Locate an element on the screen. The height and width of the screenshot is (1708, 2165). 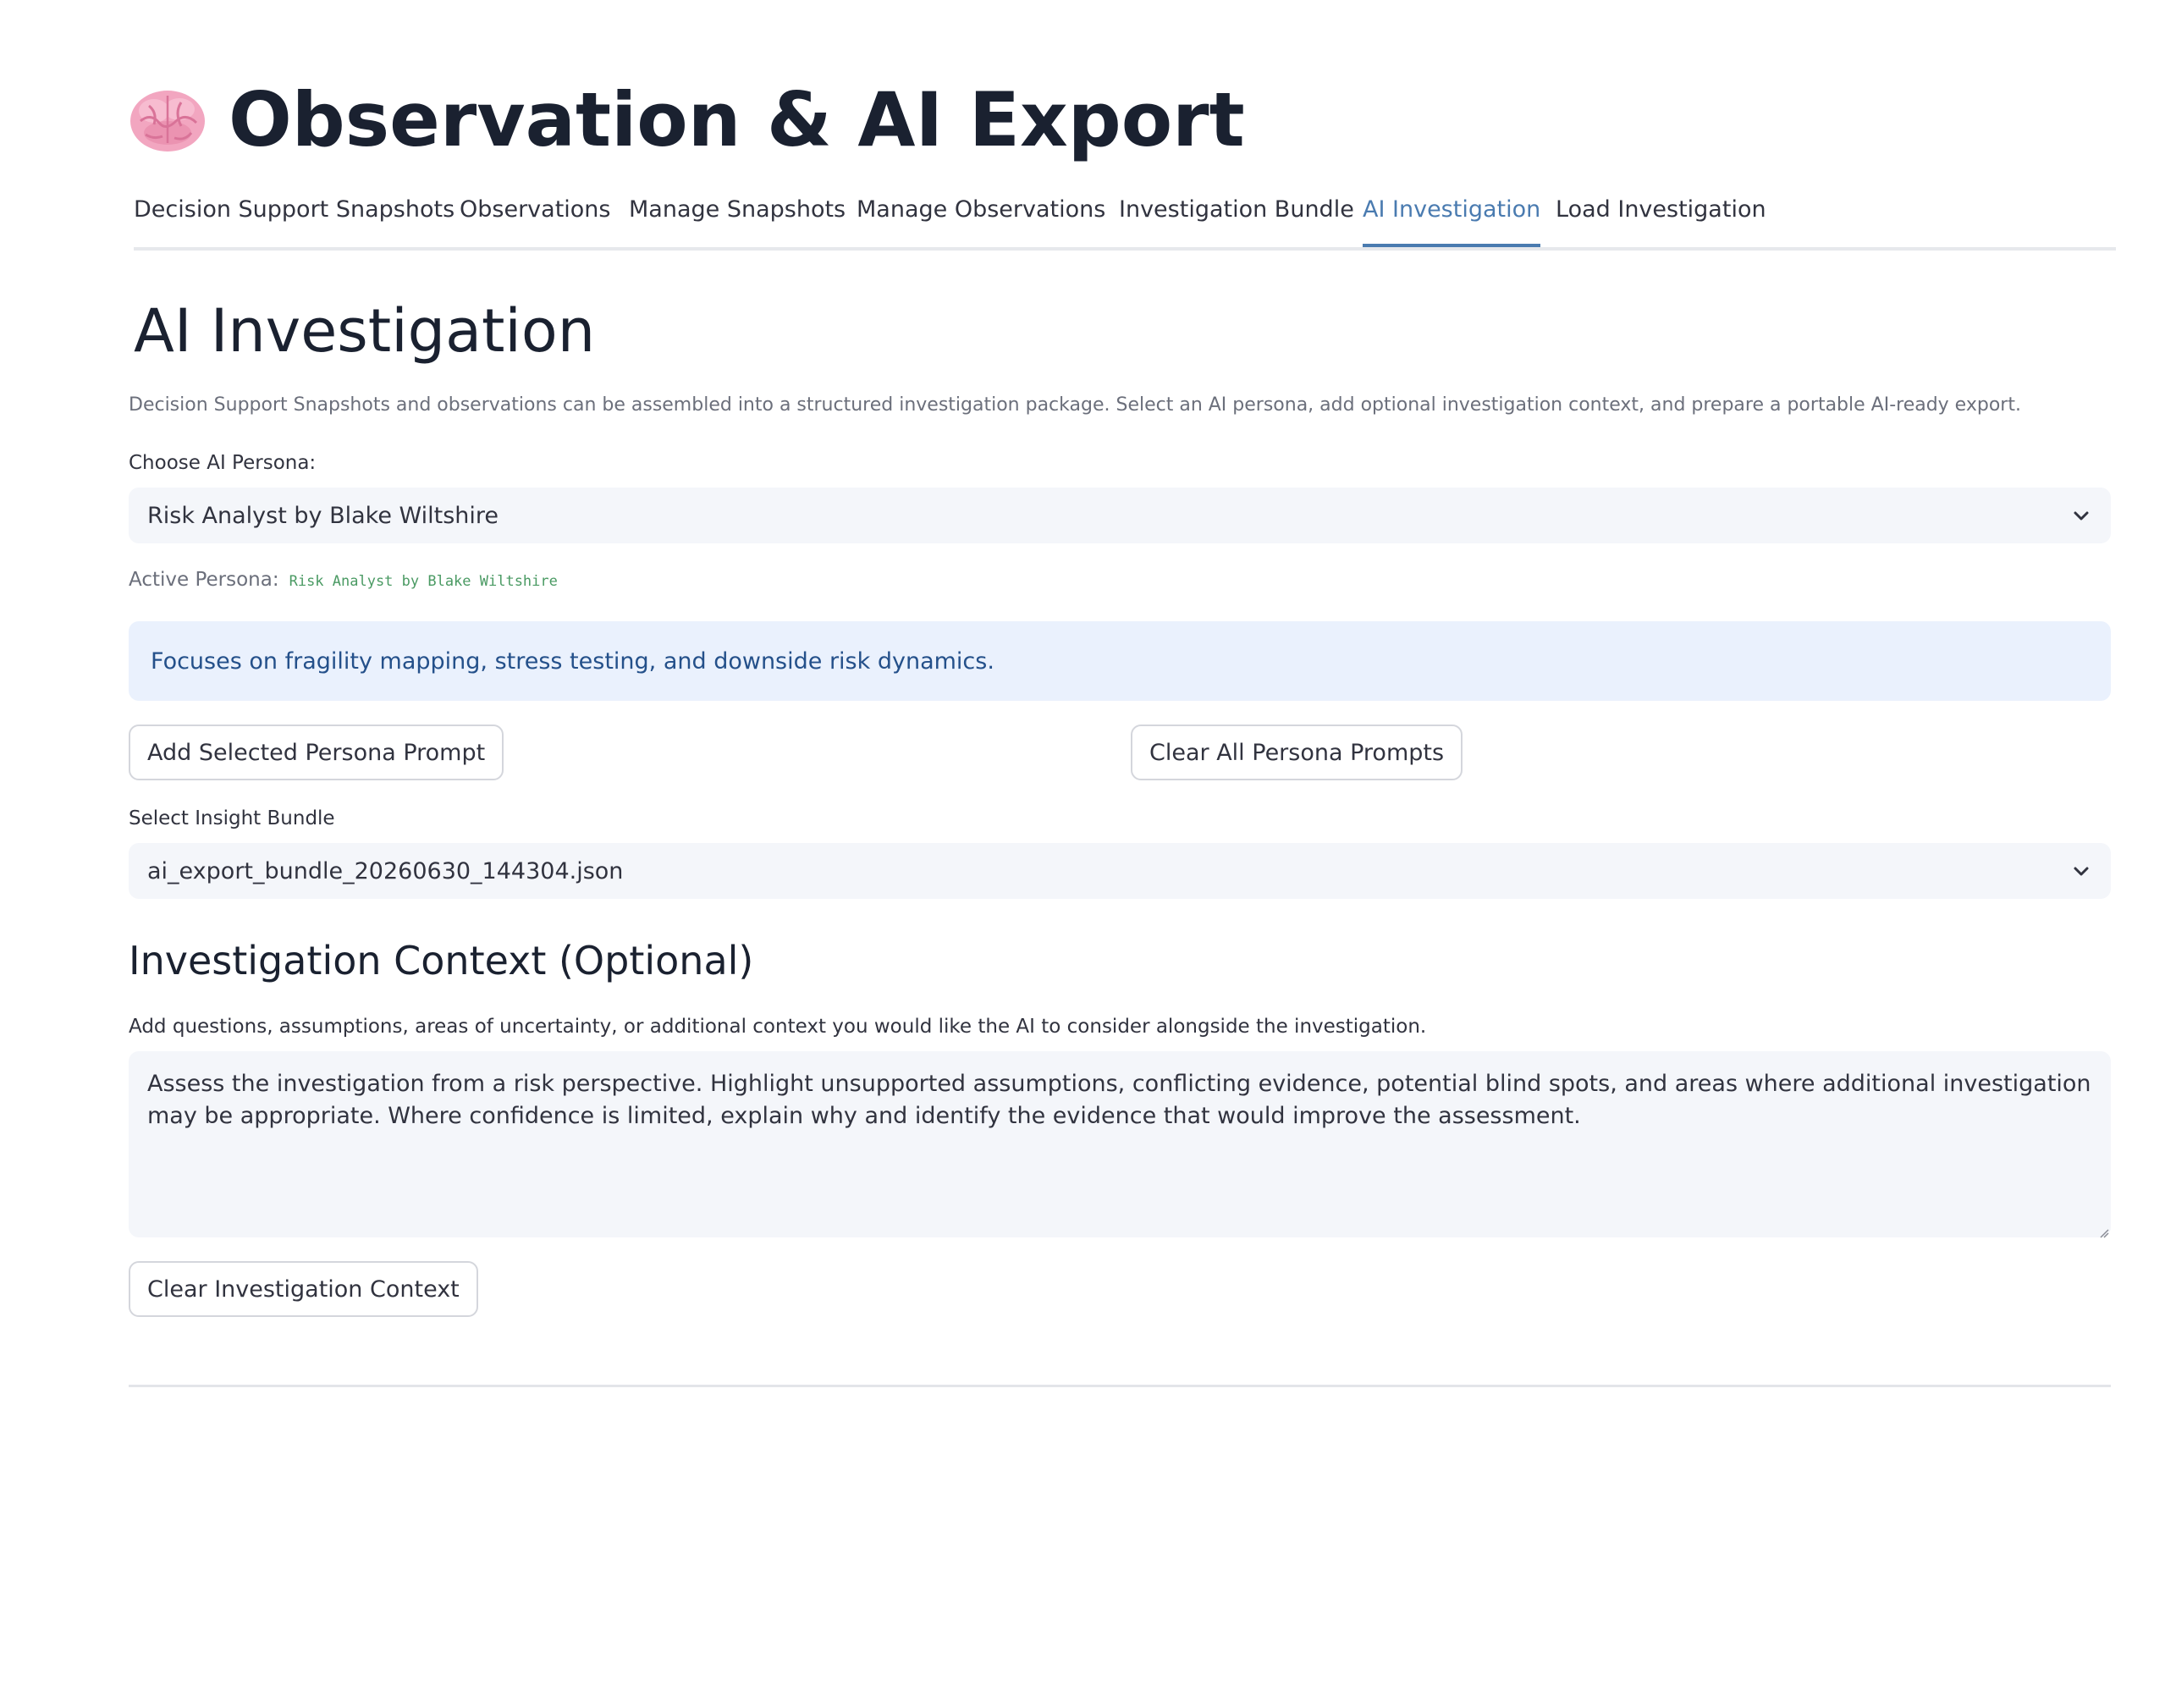
divider is located at coordinates (1120, 1386).